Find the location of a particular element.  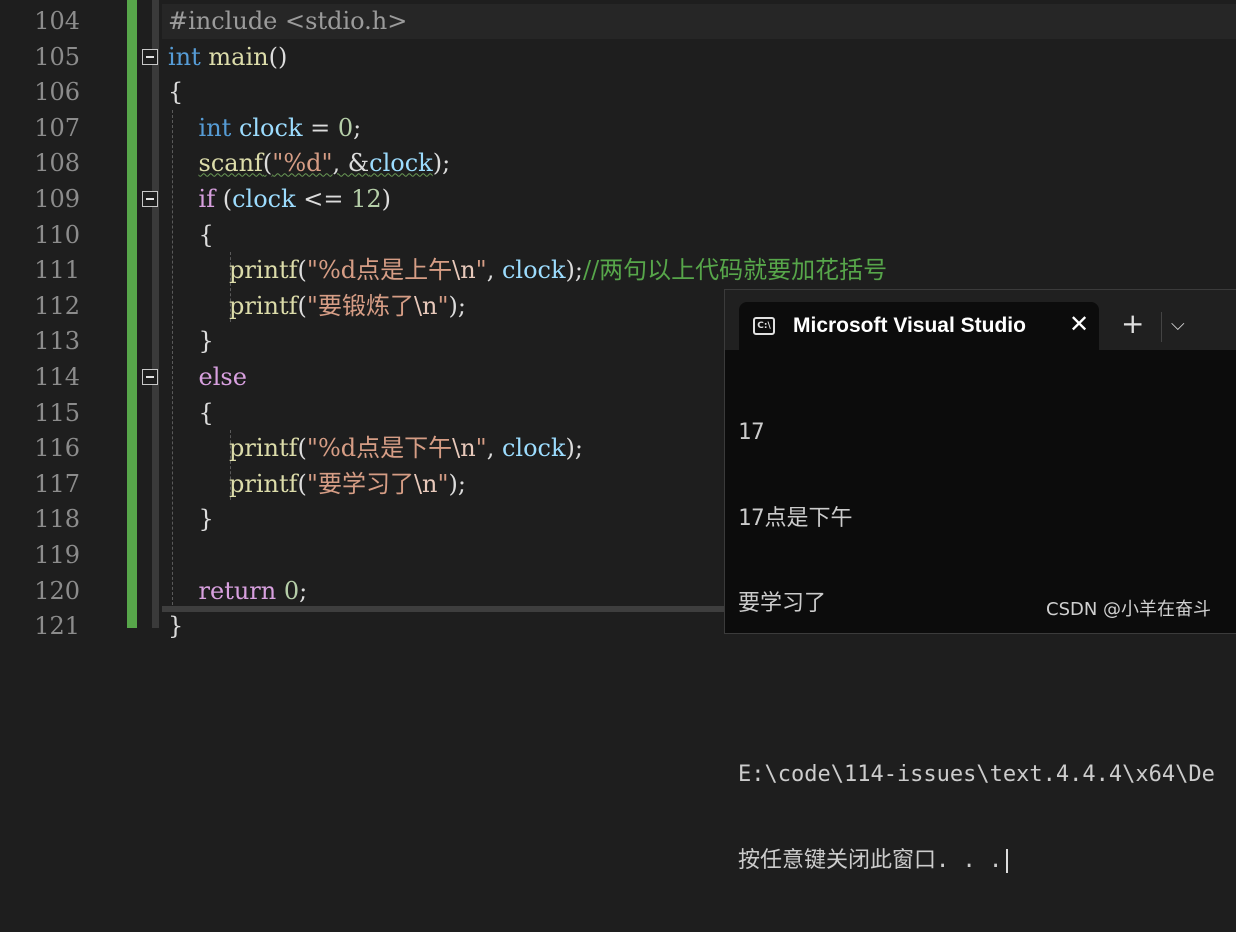

tab-divider is located at coordinates (1161, 327).